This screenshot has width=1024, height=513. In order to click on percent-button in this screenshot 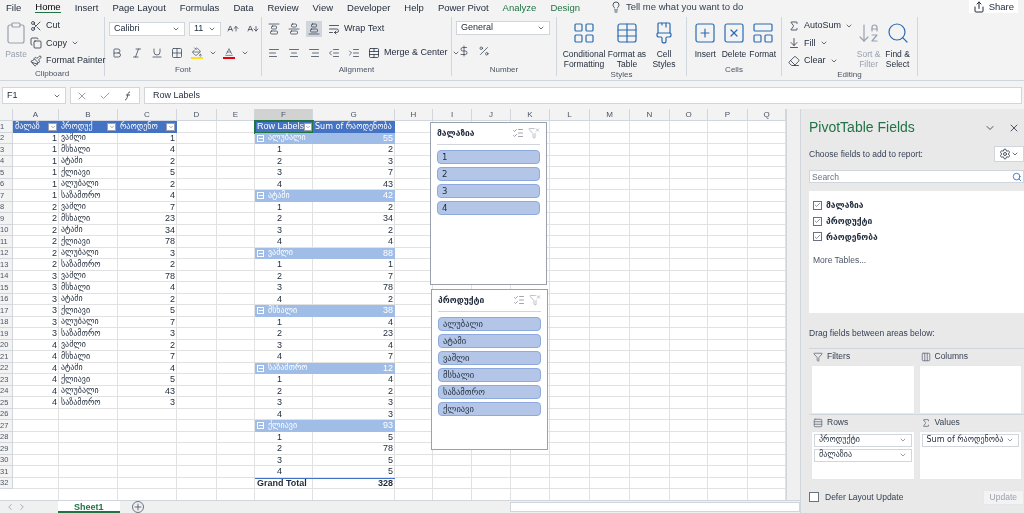, I will do `click(484, 51)`.